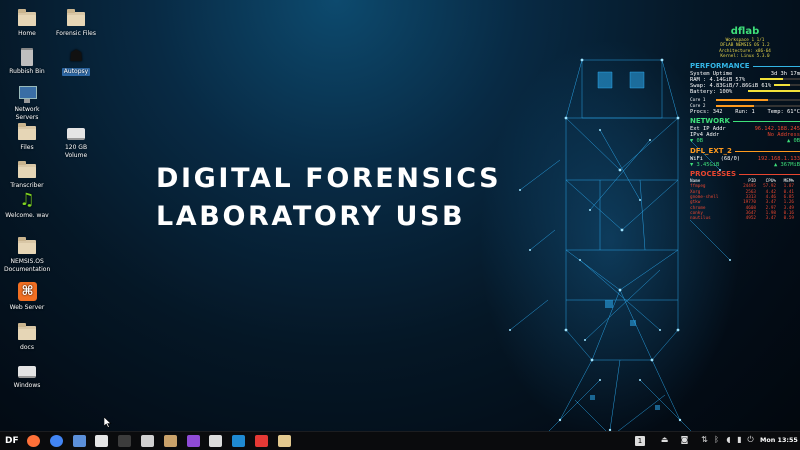 This screenshot has height=450, width=800. Describe the element at coordinates (745, 111) in the screenshot. I see `procs-row: Procs: 342 Run: 1 Temp: 61°C` at that location.